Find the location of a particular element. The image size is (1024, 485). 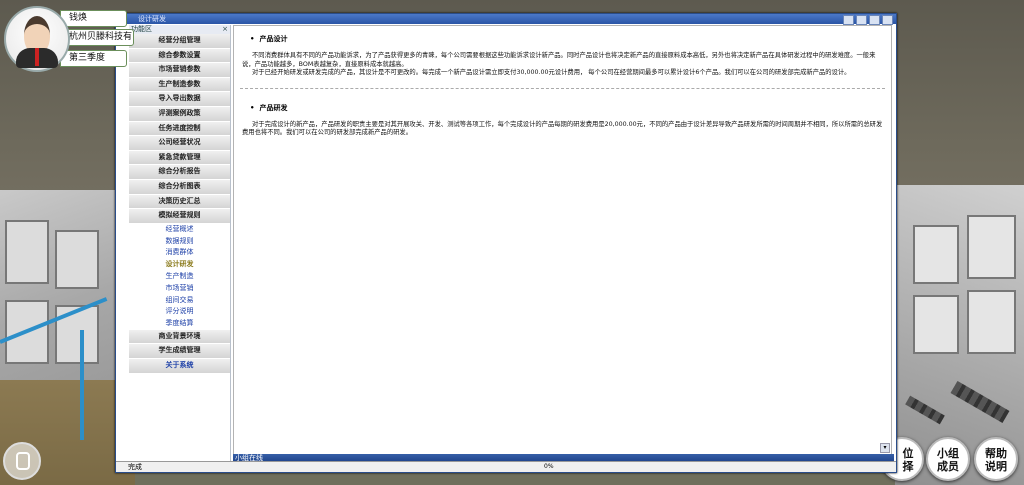

user-avatar is located at coordinates (37, 39).